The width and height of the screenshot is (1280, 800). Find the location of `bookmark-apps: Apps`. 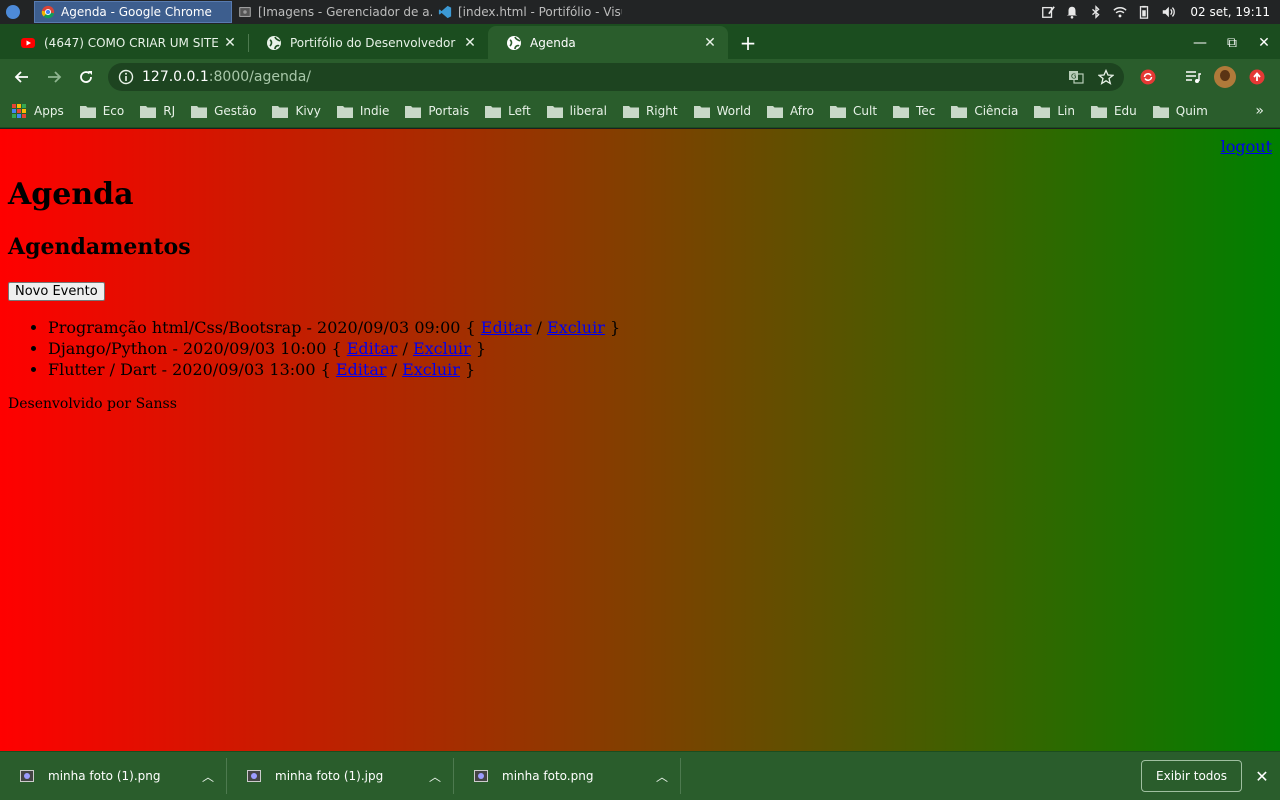

bookmark-apps: Apps is located at coordinates (38, 111).